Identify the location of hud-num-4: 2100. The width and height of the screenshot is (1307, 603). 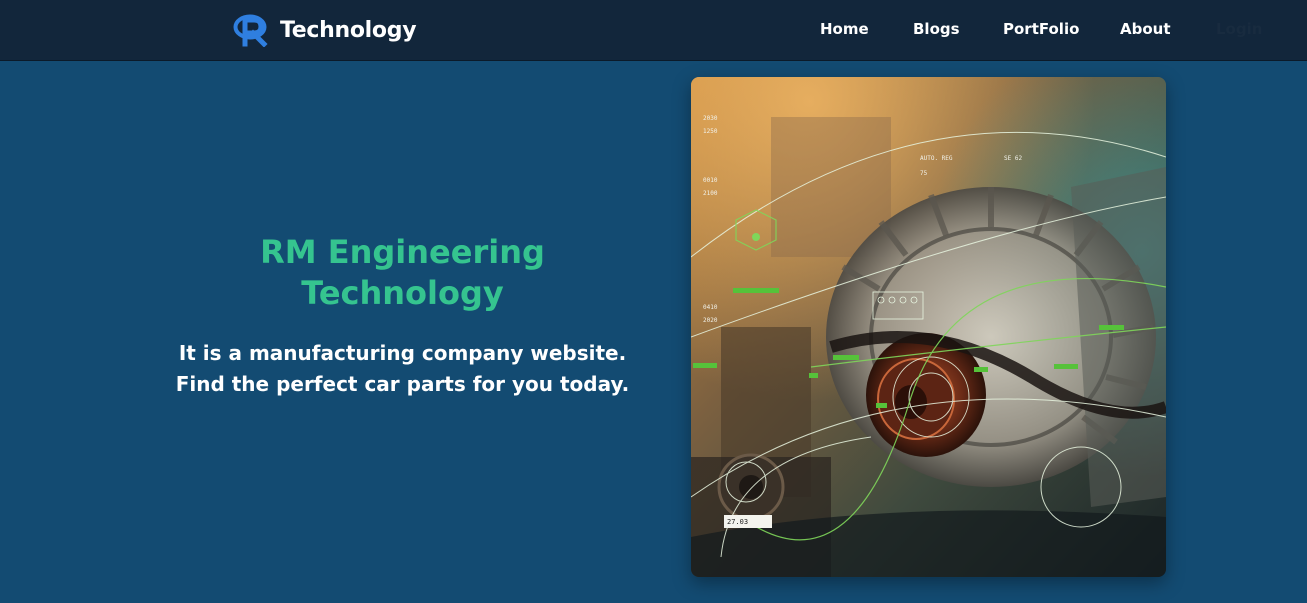
(710, 193).